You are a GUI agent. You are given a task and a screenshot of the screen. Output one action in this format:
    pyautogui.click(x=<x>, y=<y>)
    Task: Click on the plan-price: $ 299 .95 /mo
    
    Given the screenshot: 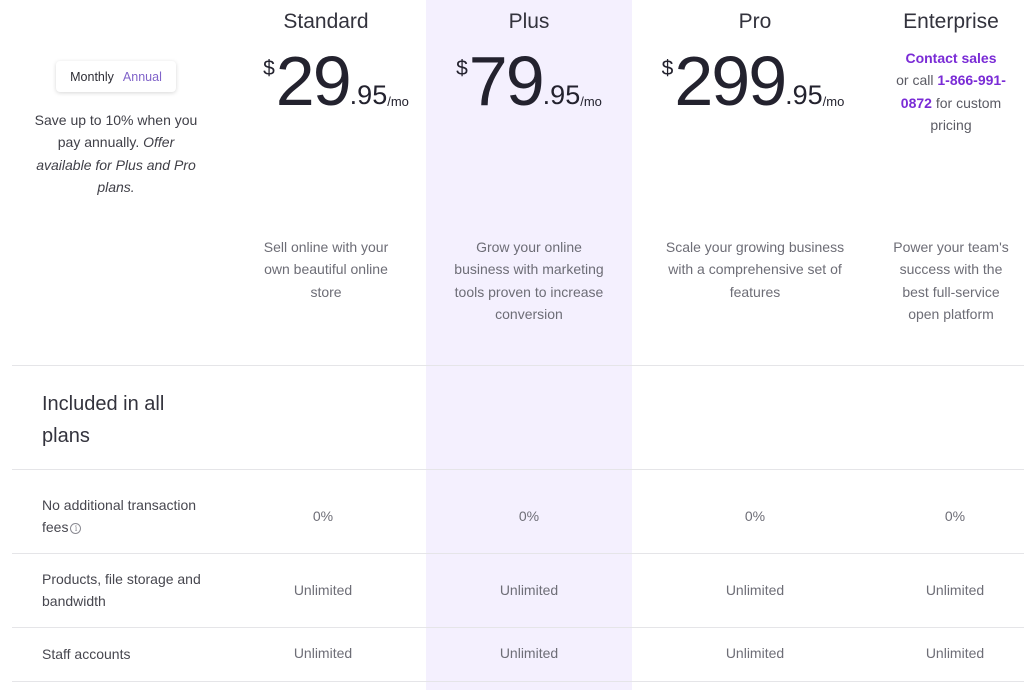 What is the action you would take?
    pyautogui.click(x=753, y=81)
    